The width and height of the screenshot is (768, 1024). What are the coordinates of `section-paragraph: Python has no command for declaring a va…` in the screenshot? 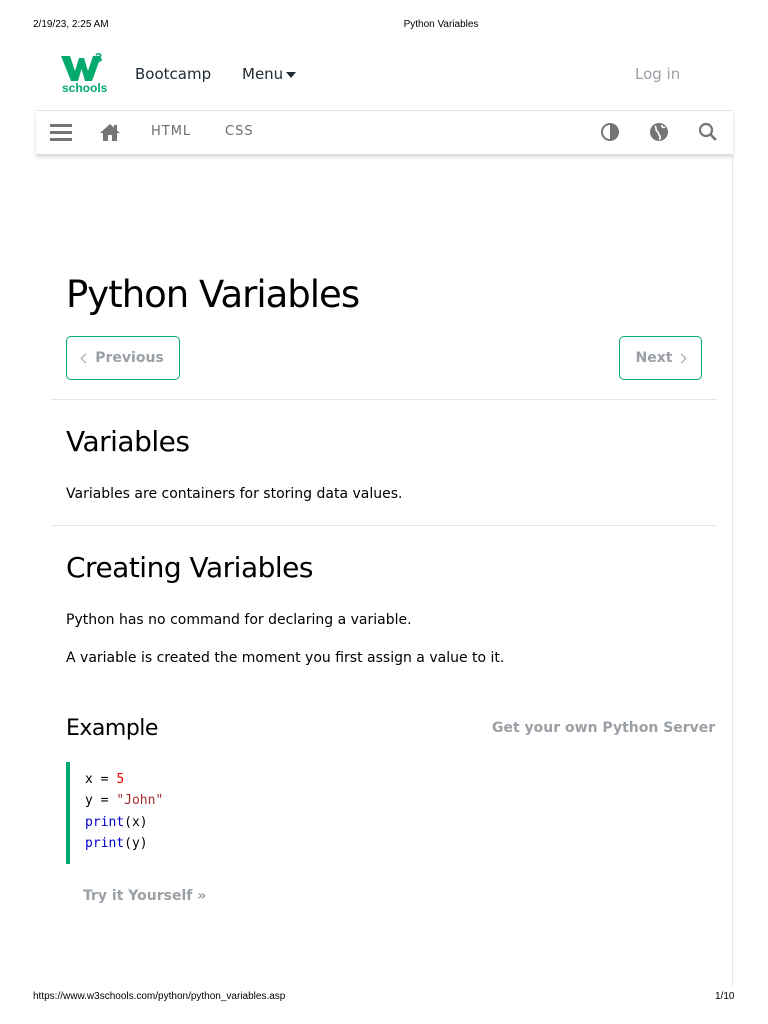 It's located at (239, 620).